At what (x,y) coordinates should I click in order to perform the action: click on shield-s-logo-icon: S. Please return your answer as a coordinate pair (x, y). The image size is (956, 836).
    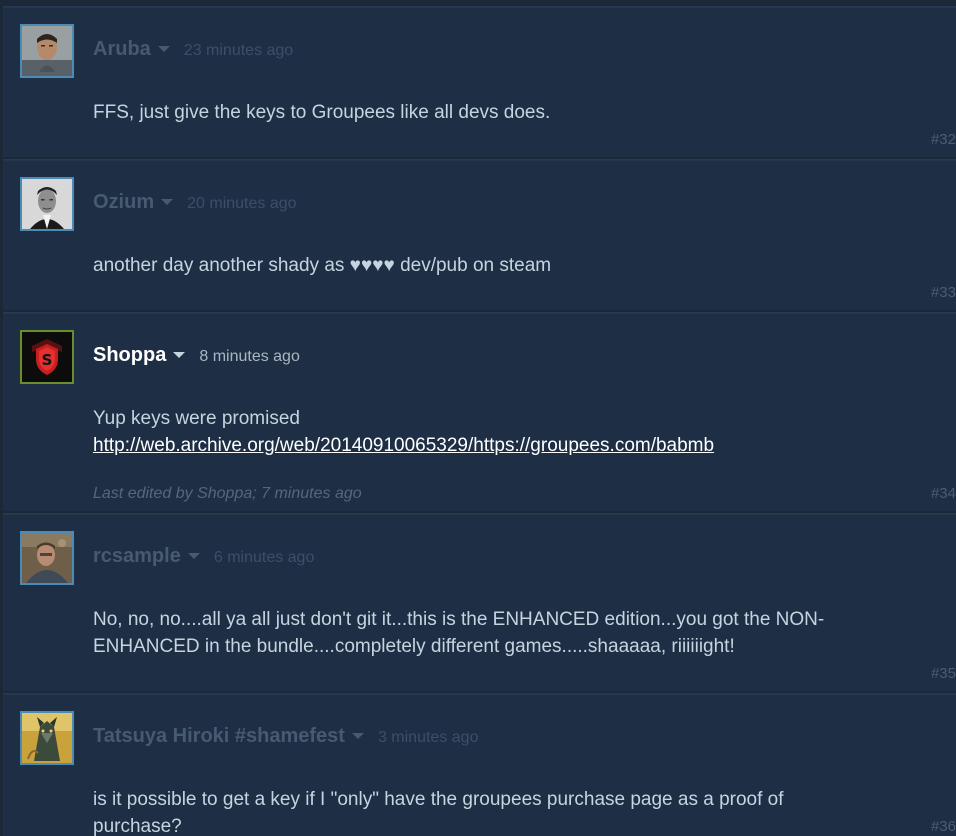
    Looking at the image, I should click on (47, 357).